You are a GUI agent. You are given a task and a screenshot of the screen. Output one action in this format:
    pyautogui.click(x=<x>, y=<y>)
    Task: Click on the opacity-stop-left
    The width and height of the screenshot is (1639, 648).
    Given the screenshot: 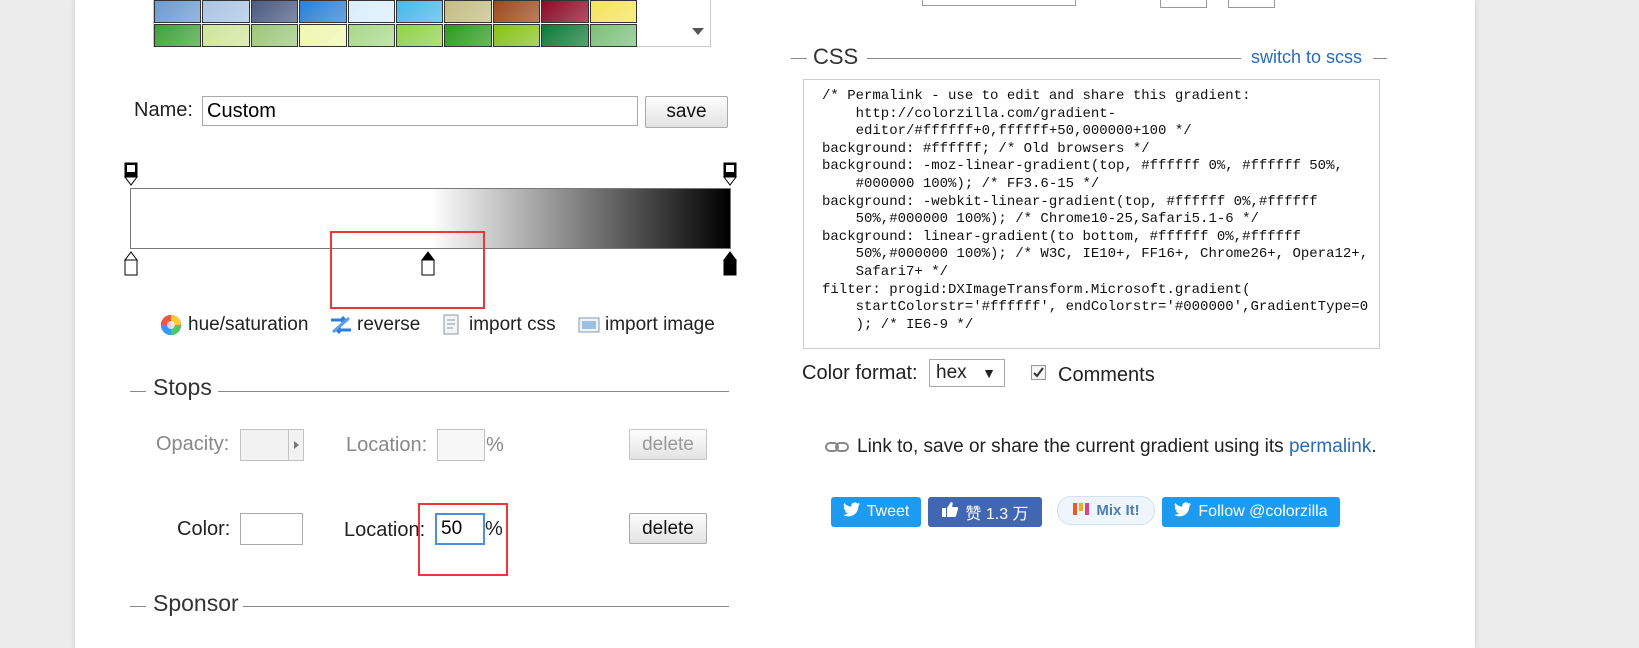 What is the action you would take?
    pyautogui.click(x=131, y=174)
    